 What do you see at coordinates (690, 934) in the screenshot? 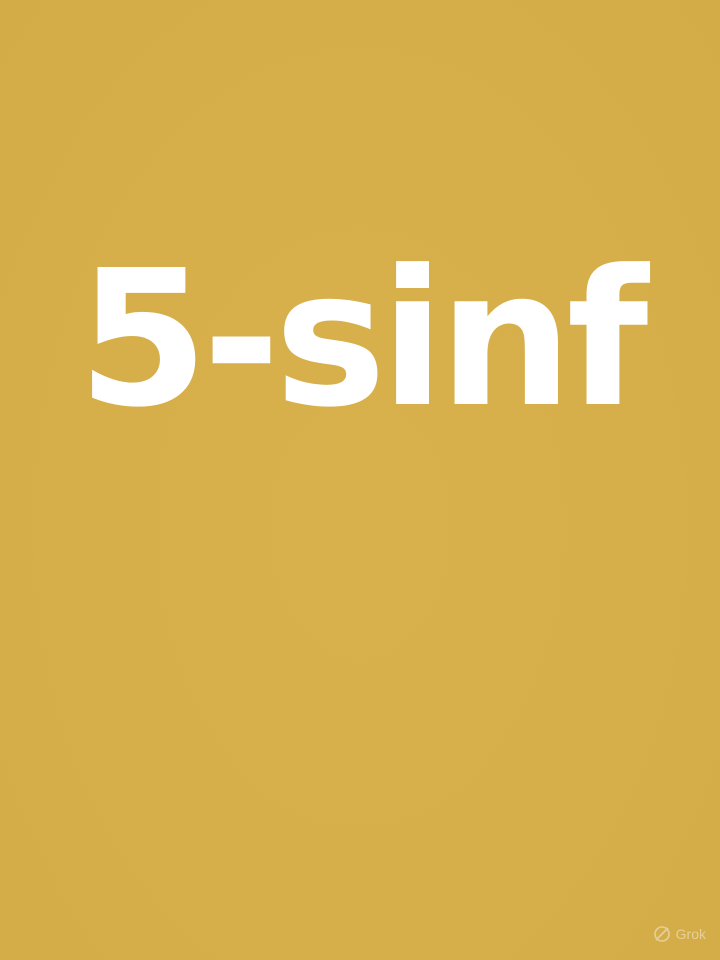
I see `watermark-label: Grok` at bounding box center [690, 934].